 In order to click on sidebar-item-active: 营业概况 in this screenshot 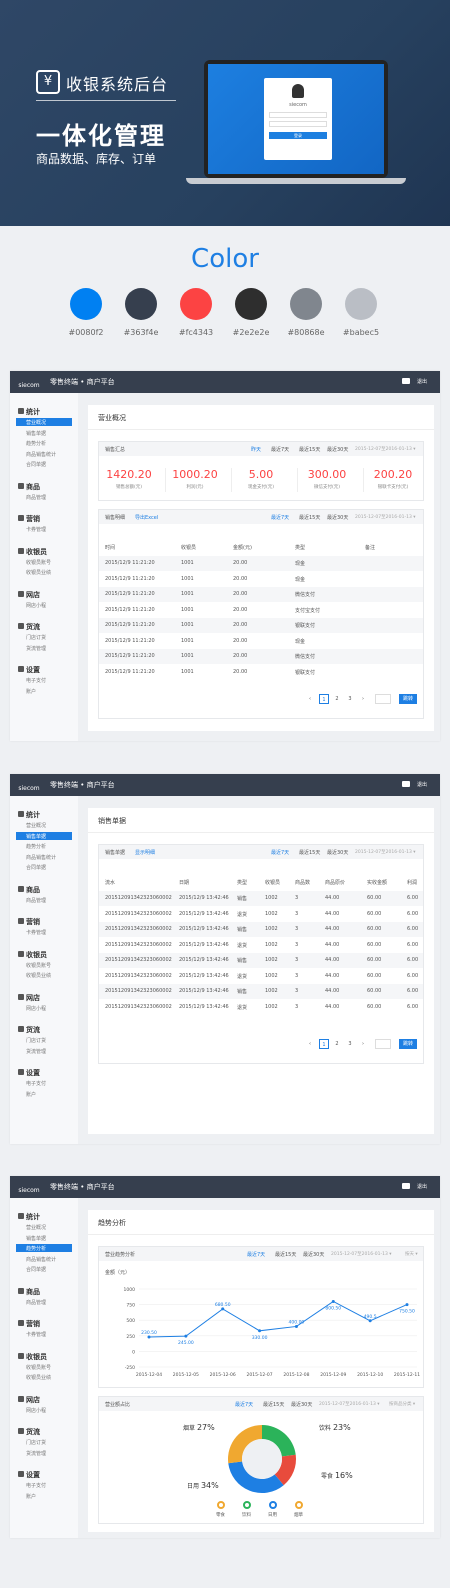, I will do `click(44, 422)`.